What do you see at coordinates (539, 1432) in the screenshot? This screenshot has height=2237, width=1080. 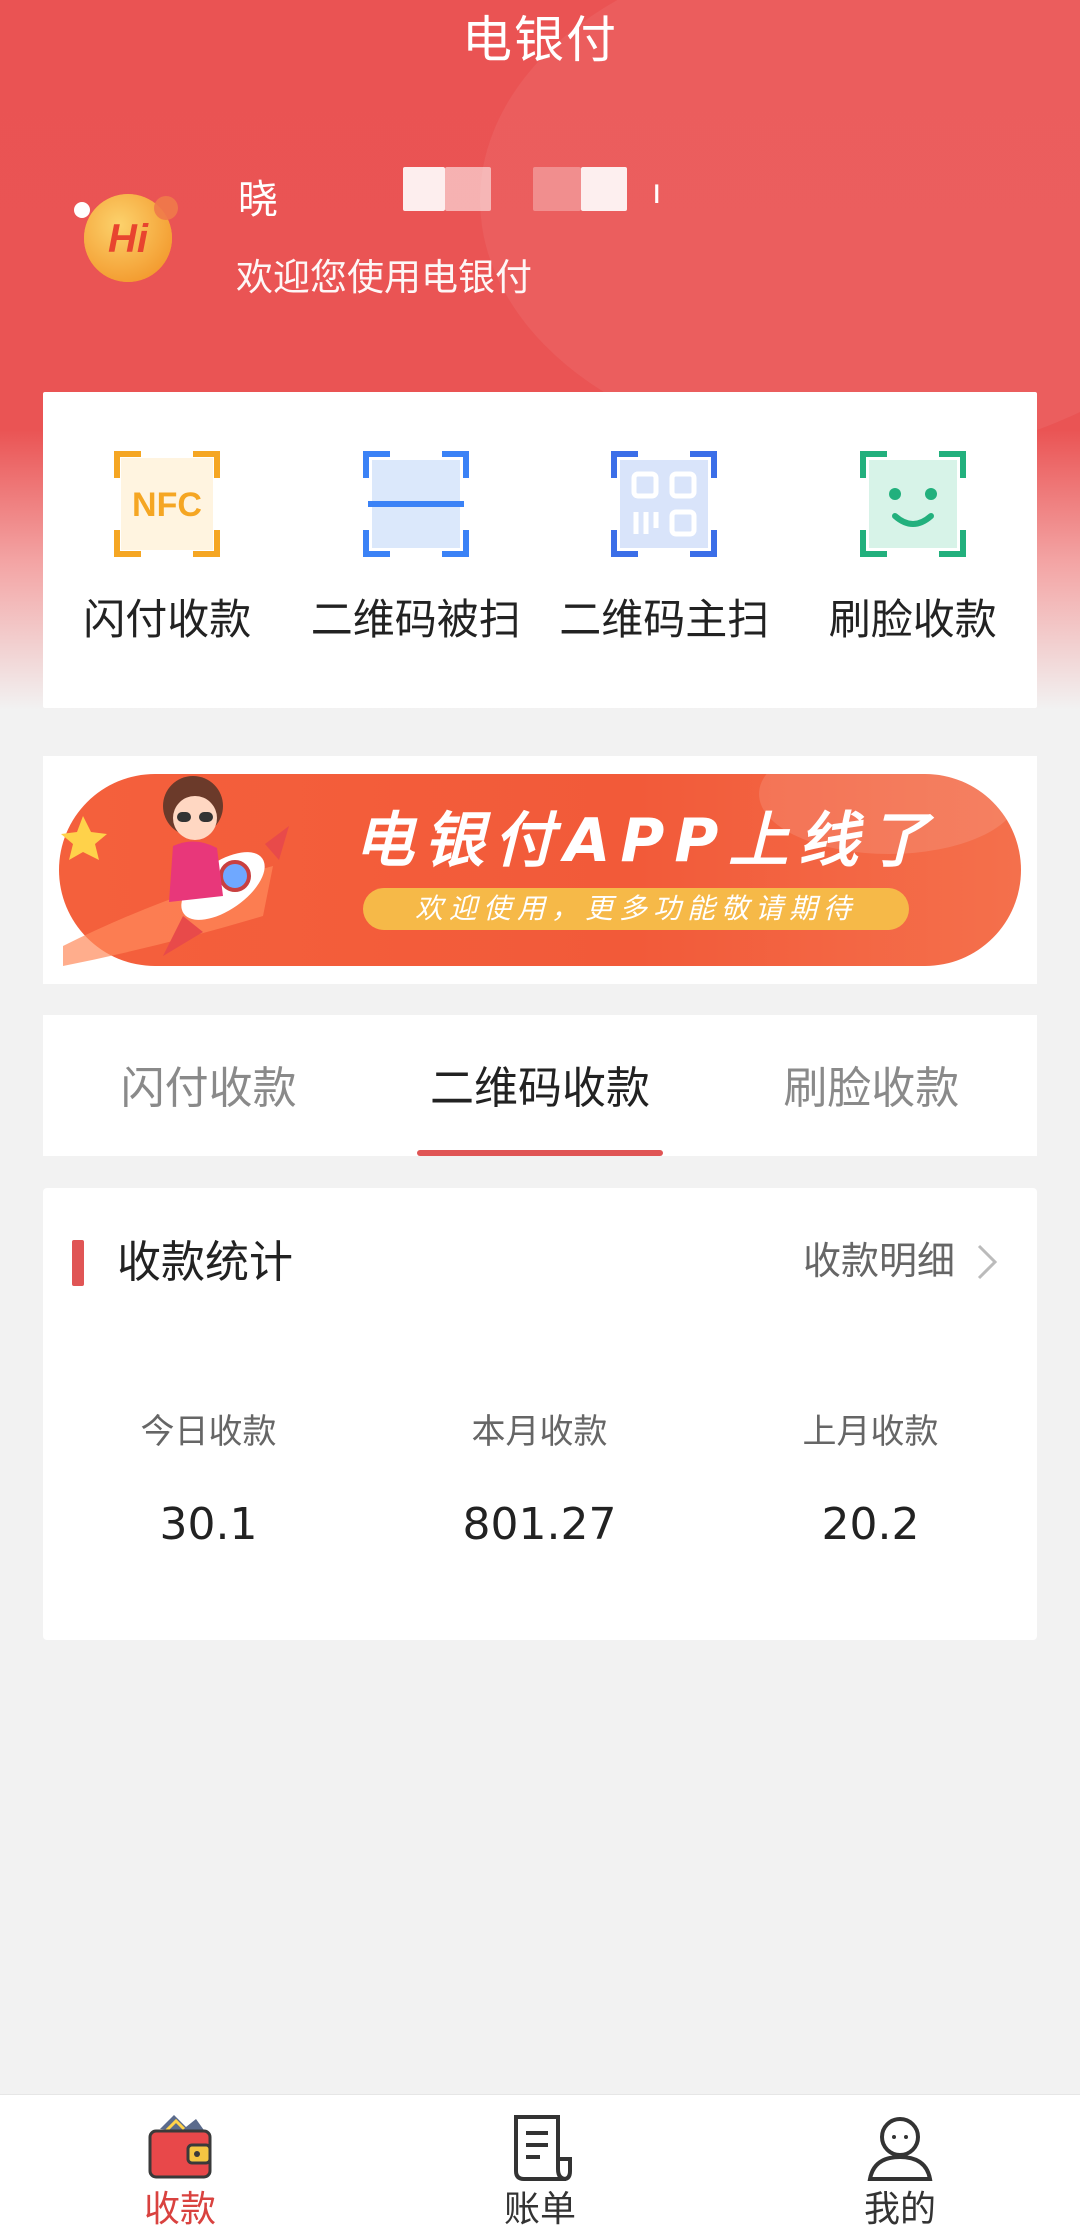 I see `stat-label: 本月收款` at bounding box center [539, 1432].